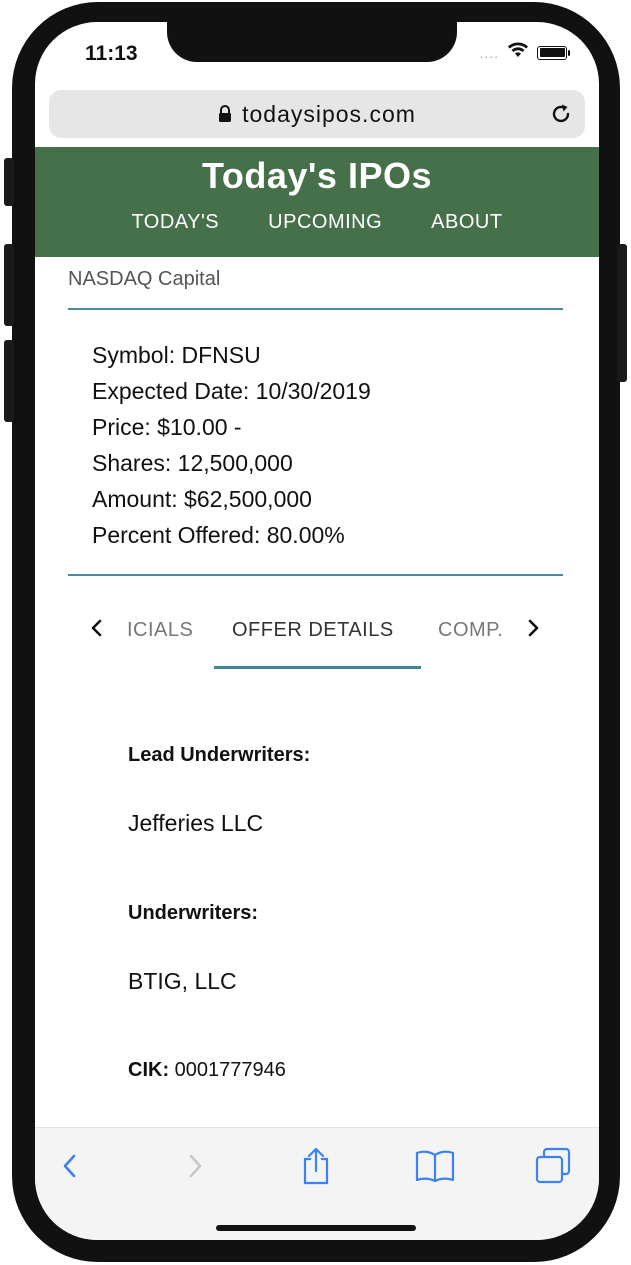 This screenshot has height=1265, width=631. What do you see at coordinates (317, 176) in the screenshot?
I see `site-logo: Today's IPOs` at bounding box center [317, 176].